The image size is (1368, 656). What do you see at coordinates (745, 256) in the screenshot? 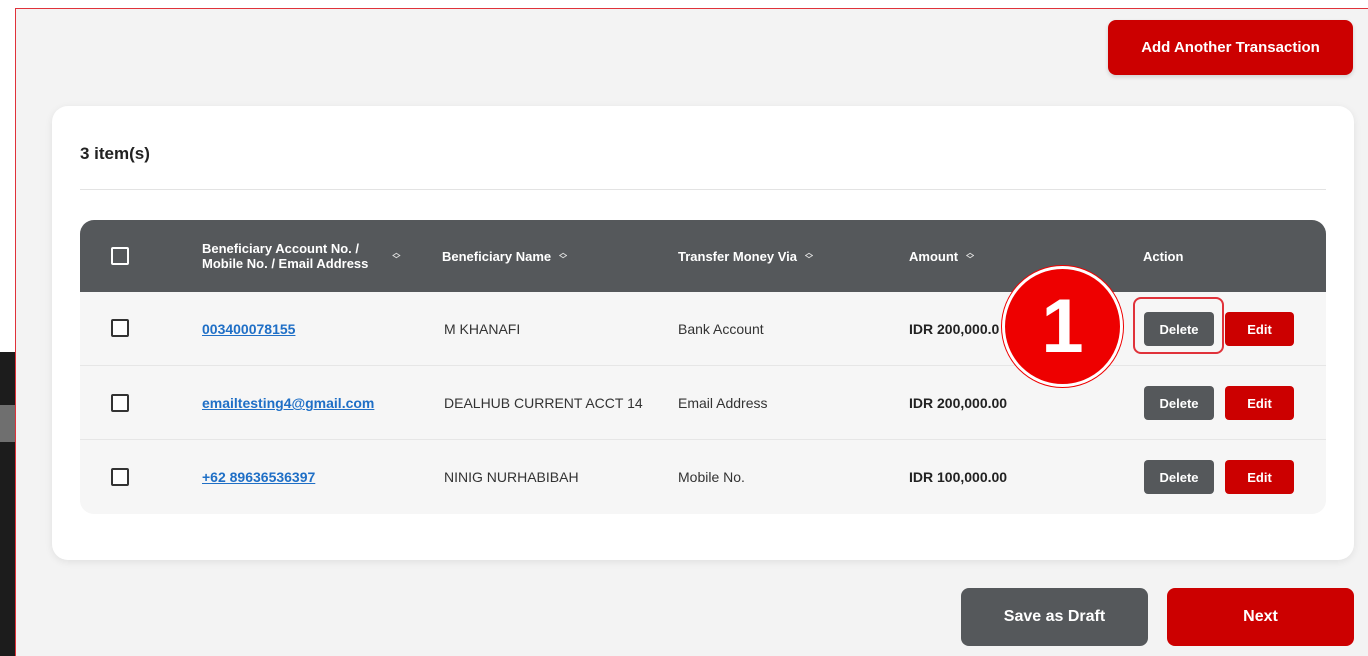
I see `column-header-via: Transfer Money Via ︿ ﹀` at bounding box center [745, 256].